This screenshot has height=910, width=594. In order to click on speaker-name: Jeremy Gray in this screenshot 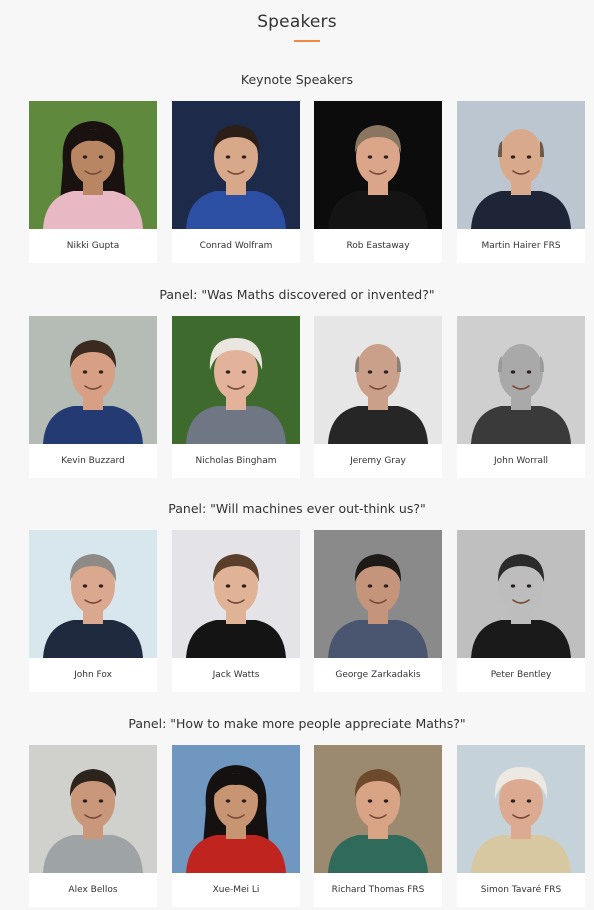, I will do `click(378, 461)`.